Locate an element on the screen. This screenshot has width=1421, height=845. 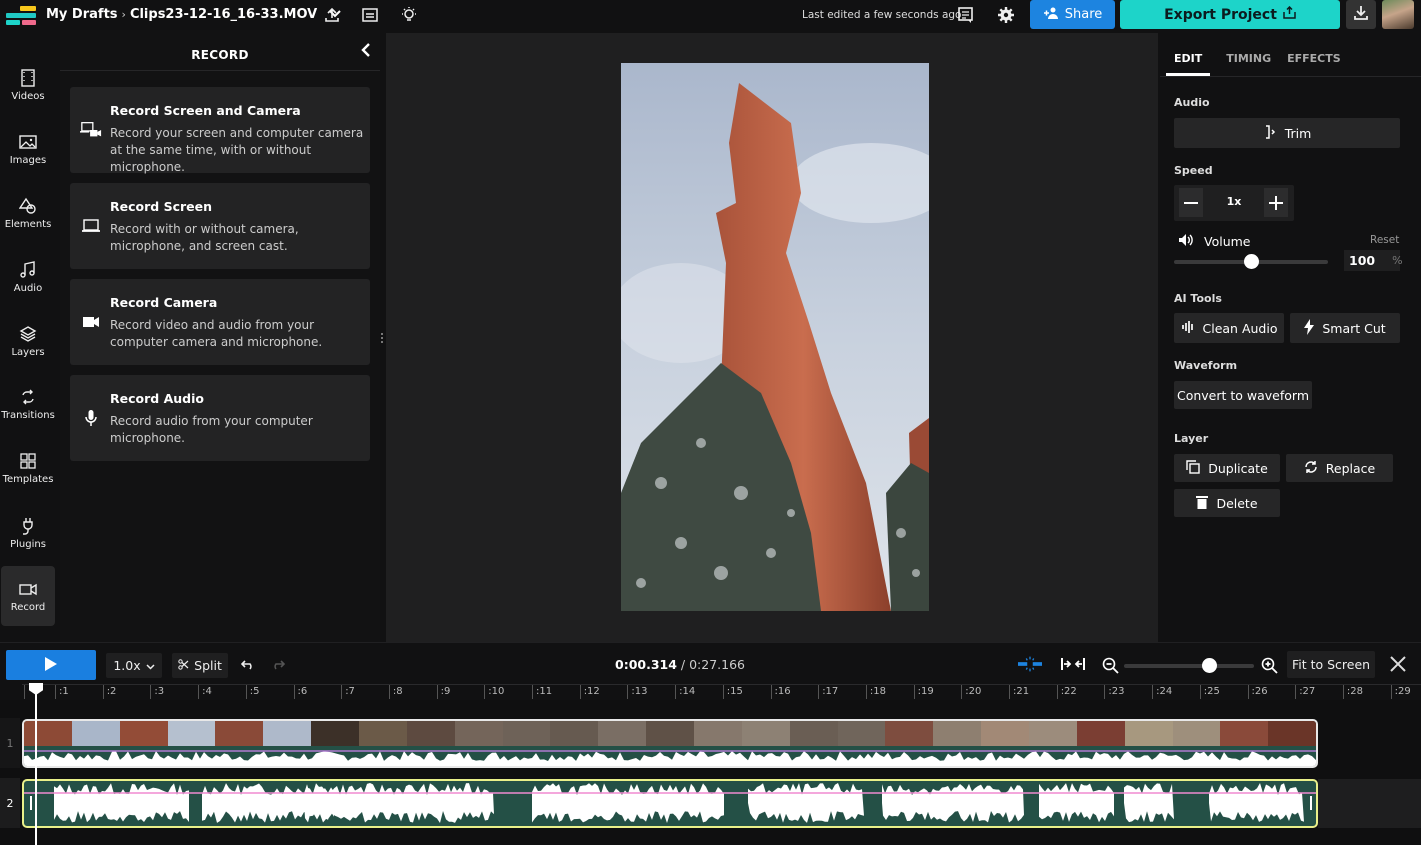
divider is located at coordinates (220, 70).